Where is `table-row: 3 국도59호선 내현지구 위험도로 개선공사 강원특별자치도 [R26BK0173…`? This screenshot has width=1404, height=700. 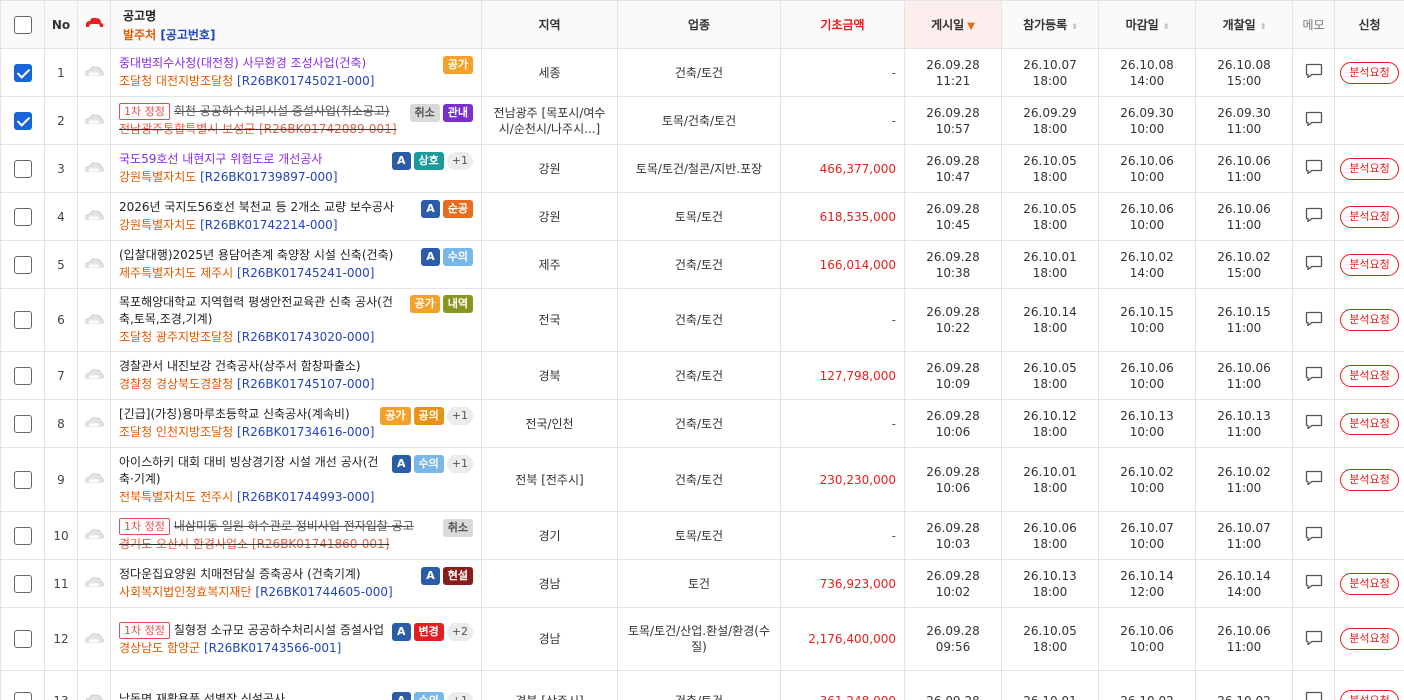 table-row: 3 국도59호선 내현지구 위험도로 개선공사 강원특별자치도 [R26BK0173… is located at coordinates (702, 168).